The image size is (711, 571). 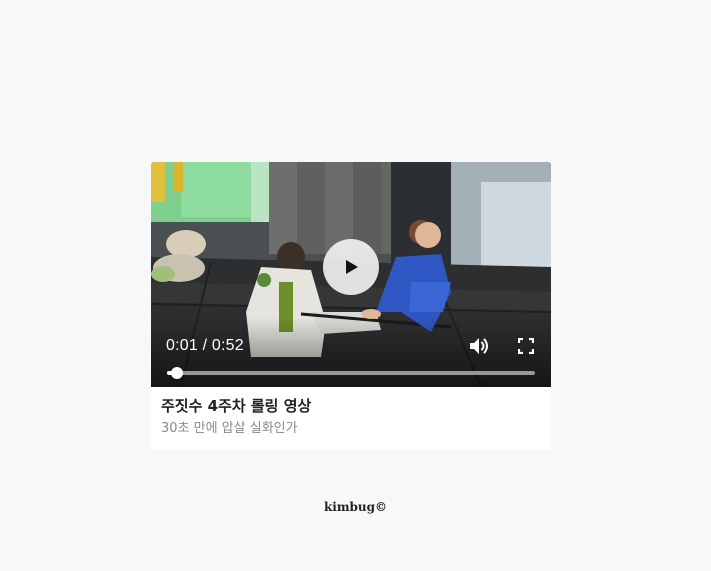 I want to click on video-info: 주짓수 4주차 롤링 영상 30초 만에 압살 실화인가, so click(x=351, y=412).